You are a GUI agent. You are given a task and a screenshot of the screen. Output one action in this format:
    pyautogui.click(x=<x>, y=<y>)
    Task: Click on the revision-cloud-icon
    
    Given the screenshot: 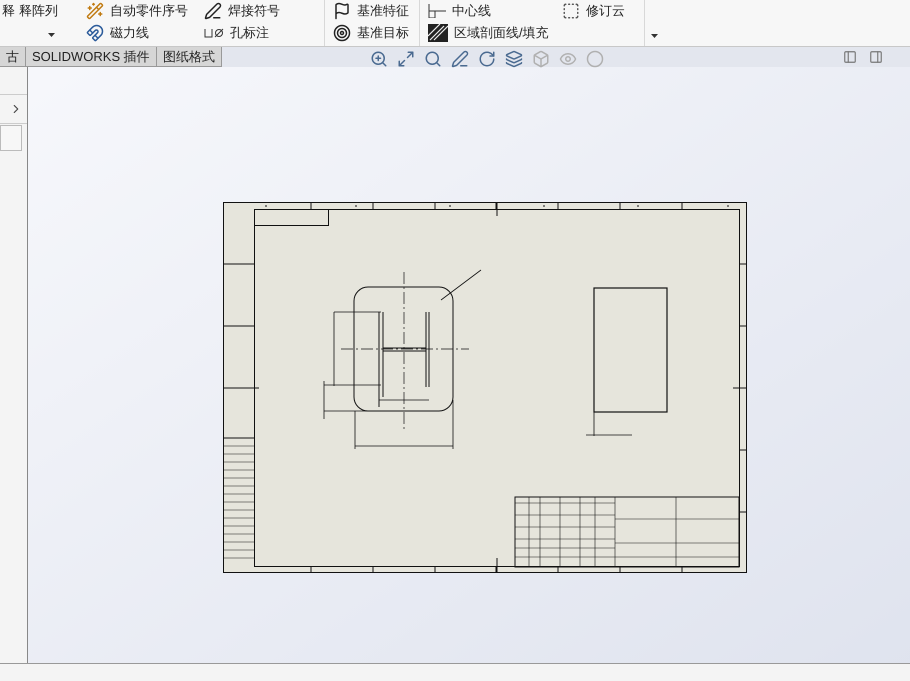 What is the action you would take?
    pyautogui.click(x=571, y=11)
    